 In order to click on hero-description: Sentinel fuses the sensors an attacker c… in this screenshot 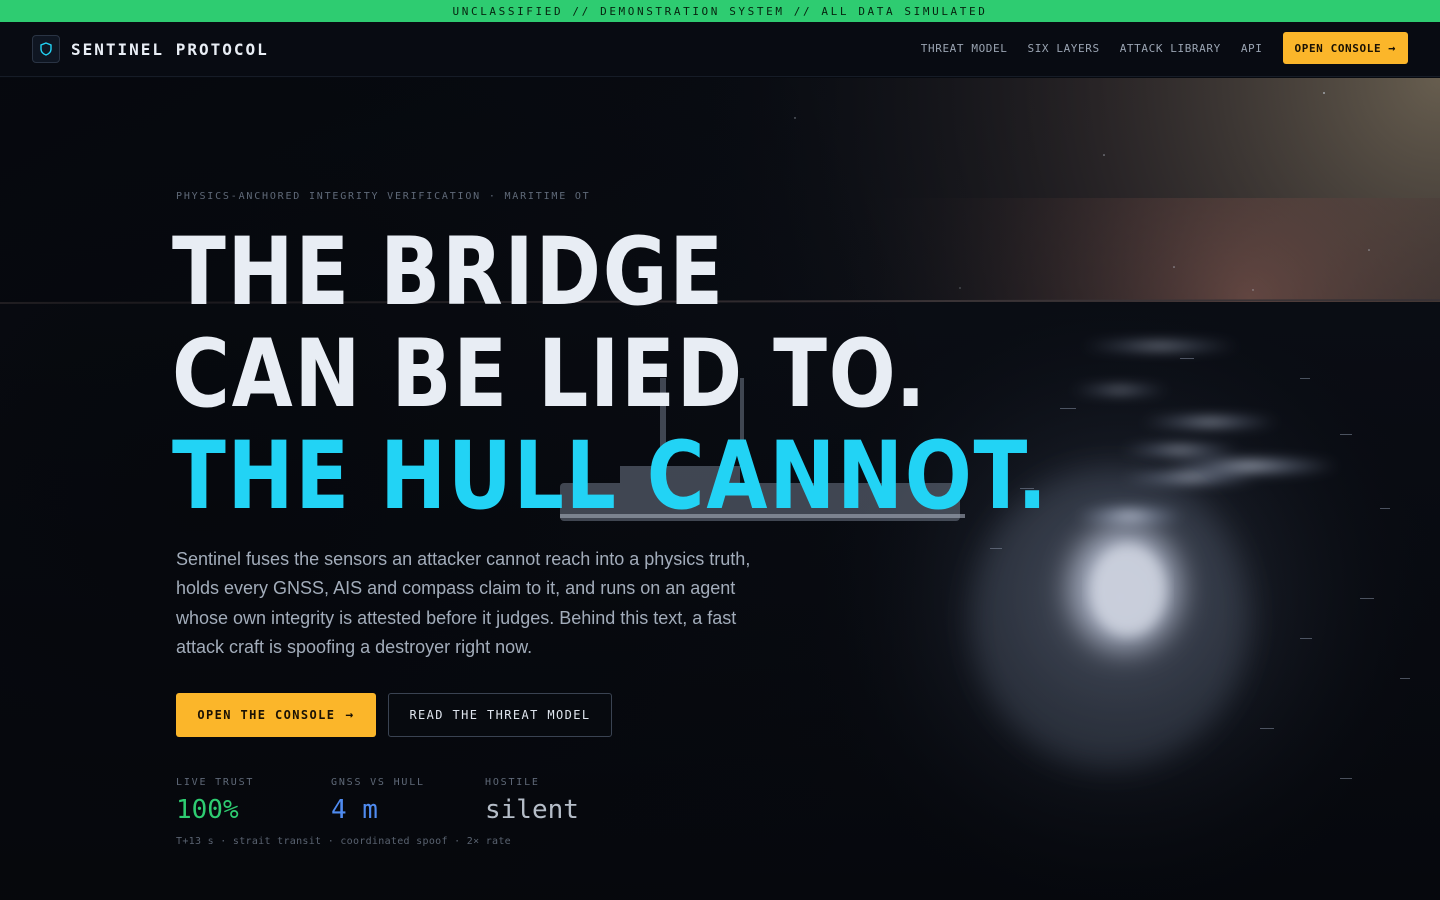, I will do `click(463, 603)`.